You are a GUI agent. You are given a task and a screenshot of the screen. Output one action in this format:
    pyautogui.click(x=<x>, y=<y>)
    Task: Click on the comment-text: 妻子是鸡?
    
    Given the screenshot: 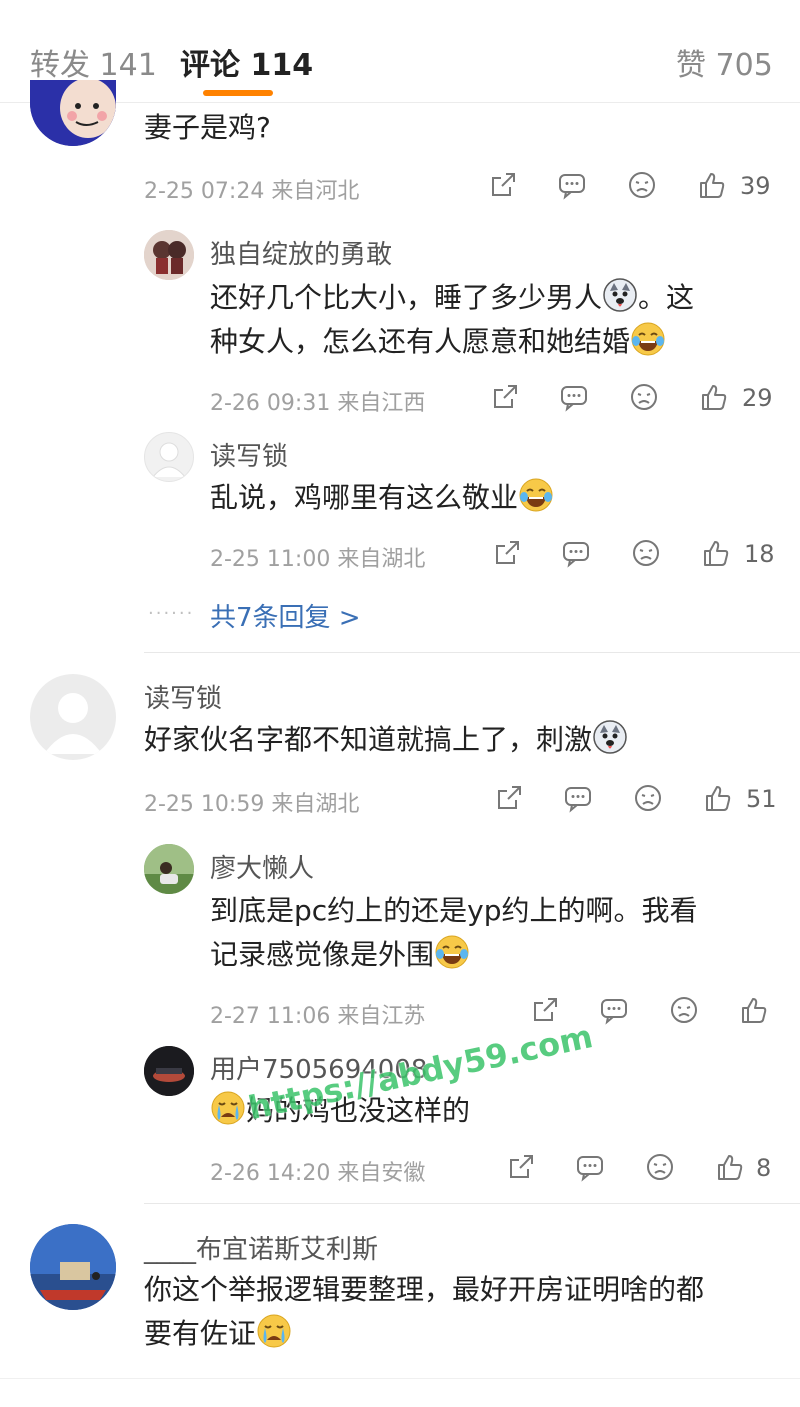 What is the action you would take?
    pyautogui.click(x=207, y=127)
    